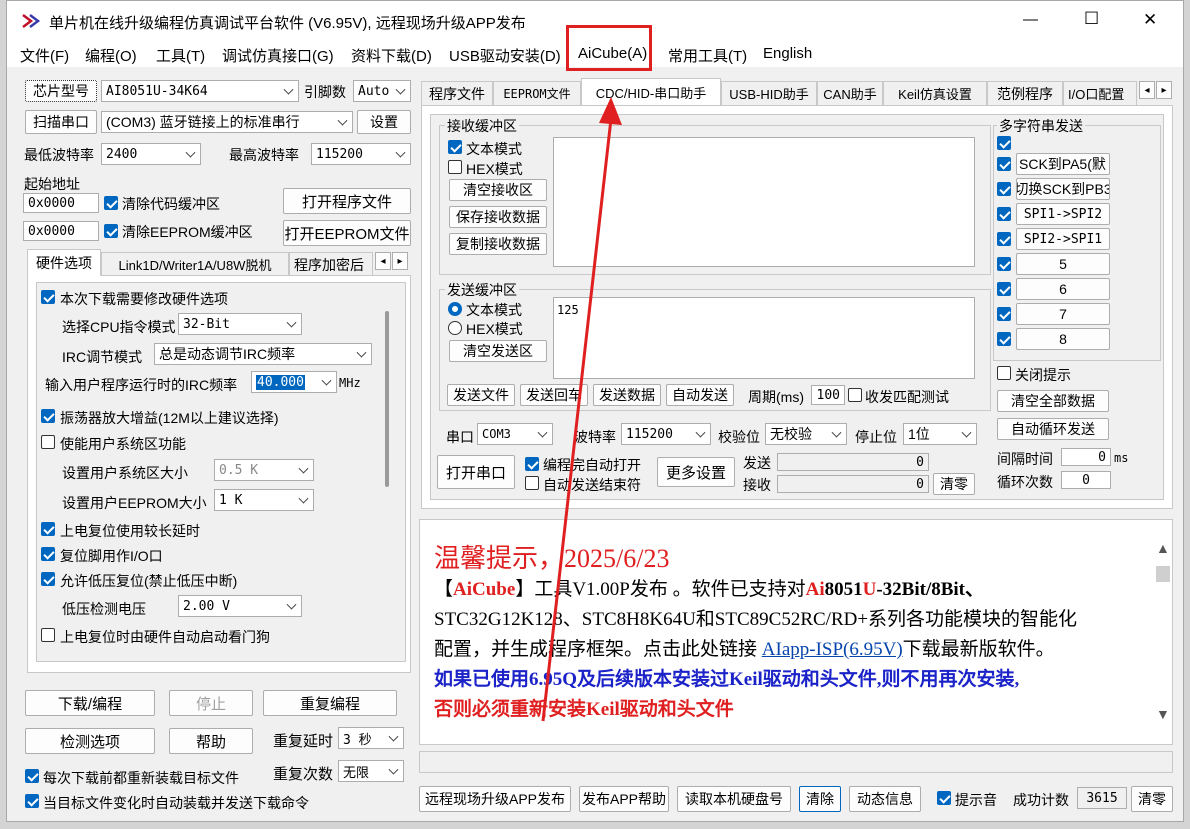 Image resolution: width=1190 pixels, height=829 pixels. What do you see at coordinates (935, 93) in the screenshot?
I see `tab-keil-sim: Keil仿真设置` at bounding box center [935, 93].